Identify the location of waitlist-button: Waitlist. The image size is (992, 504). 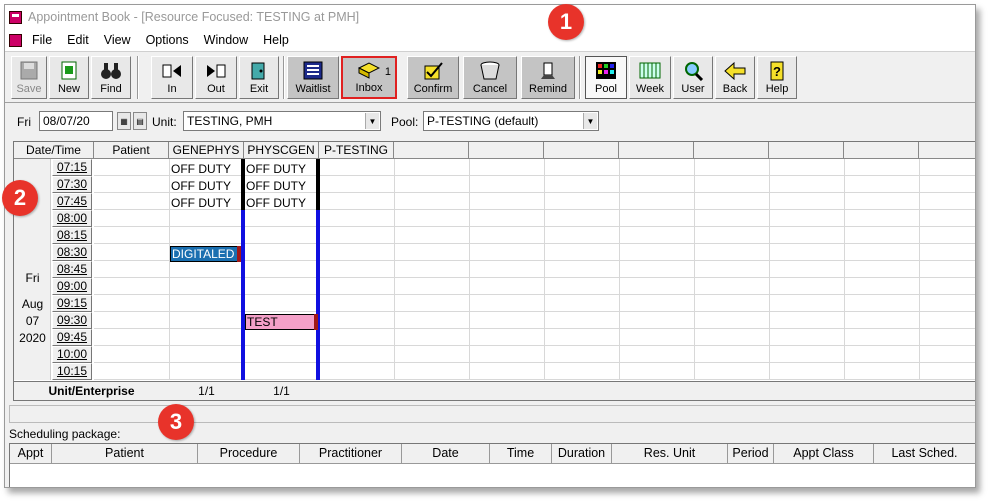
(313, 77).